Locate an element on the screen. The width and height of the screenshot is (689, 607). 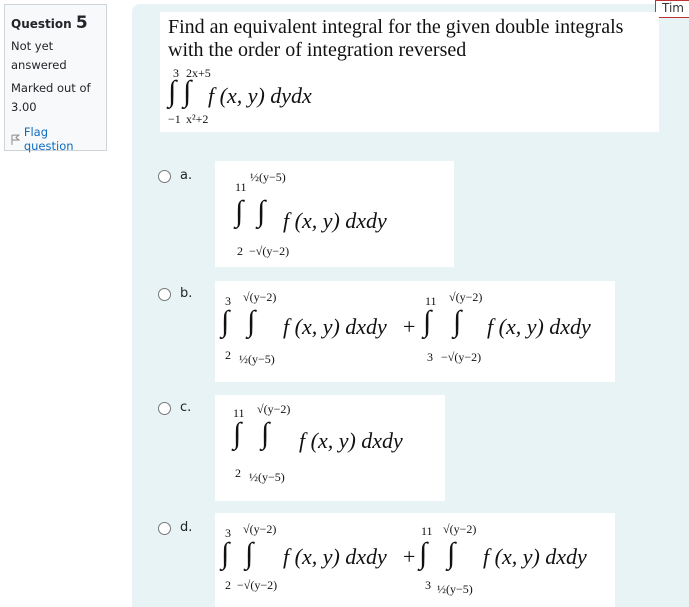
option-letter: d. is located at coordinates (186, 527).